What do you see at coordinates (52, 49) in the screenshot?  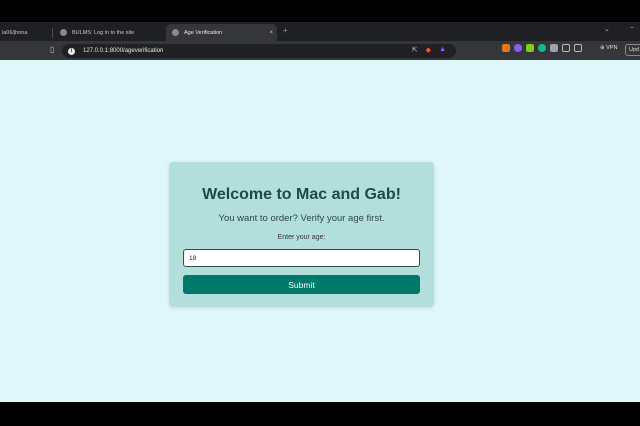 I see `bookmark-icon: ▯` at bounding box center [52, 49].